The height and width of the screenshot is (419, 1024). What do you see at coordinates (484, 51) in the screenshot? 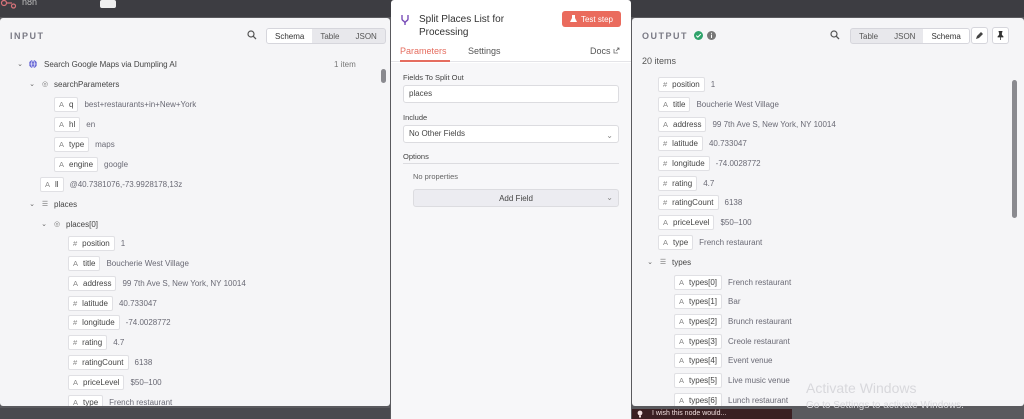
I see `tab-settings: Settings` at bounding box center [484, 51].